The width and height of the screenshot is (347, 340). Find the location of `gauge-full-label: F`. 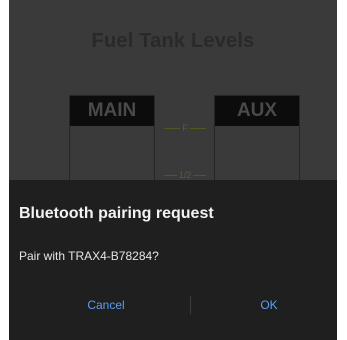

gauge-full-label: F is located at coordinates (185, 128).